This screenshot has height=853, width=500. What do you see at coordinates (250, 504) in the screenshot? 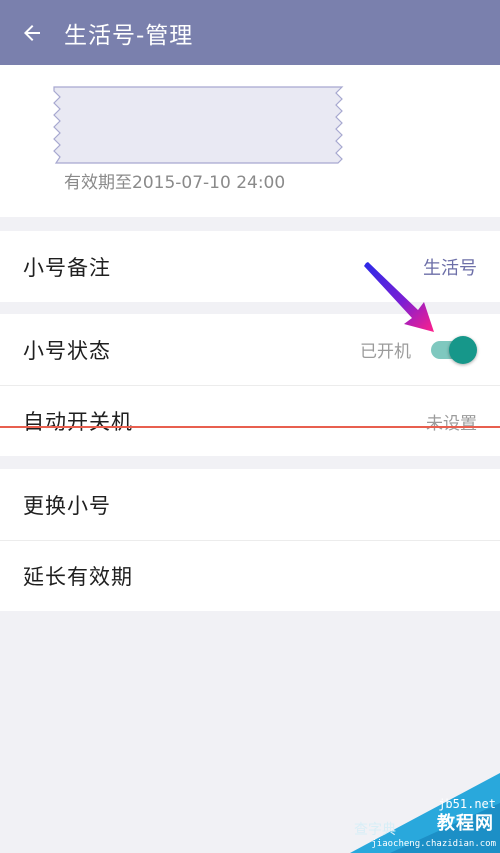
I see `change-number-row: 更换小号` at bounding box center [250, 504].